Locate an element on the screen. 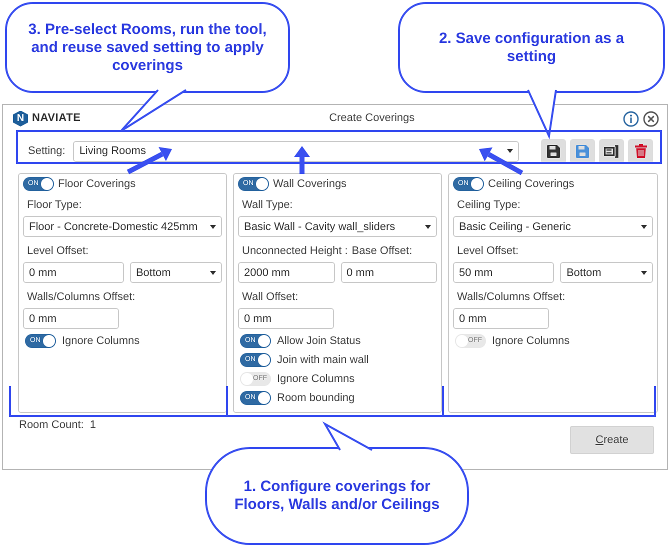 This screenshot has width=670, height=547. field-label: Wall Offset: is located at coordinates (270, 297).